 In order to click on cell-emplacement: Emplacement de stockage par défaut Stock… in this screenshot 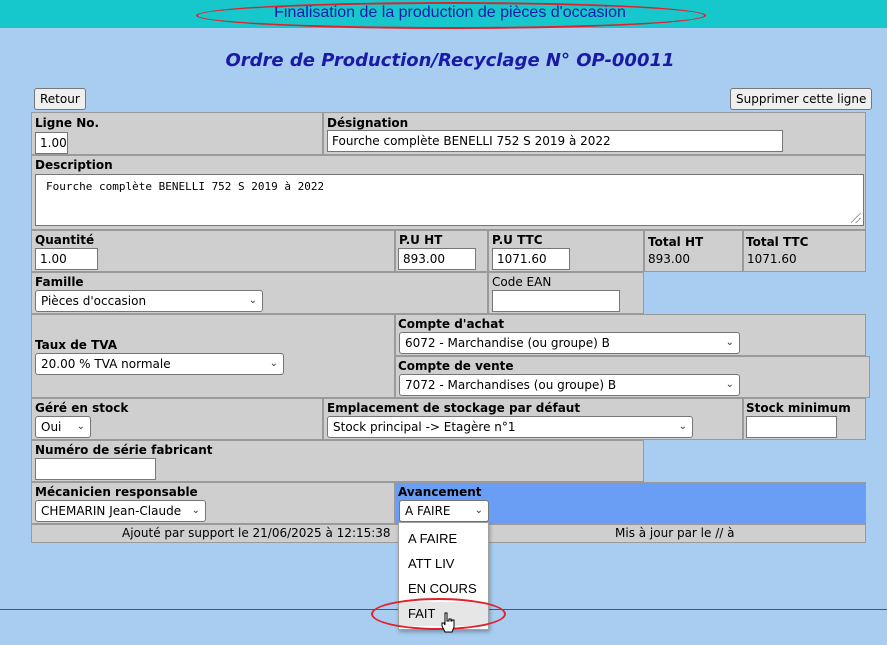, I will do `click(533, 419)`.